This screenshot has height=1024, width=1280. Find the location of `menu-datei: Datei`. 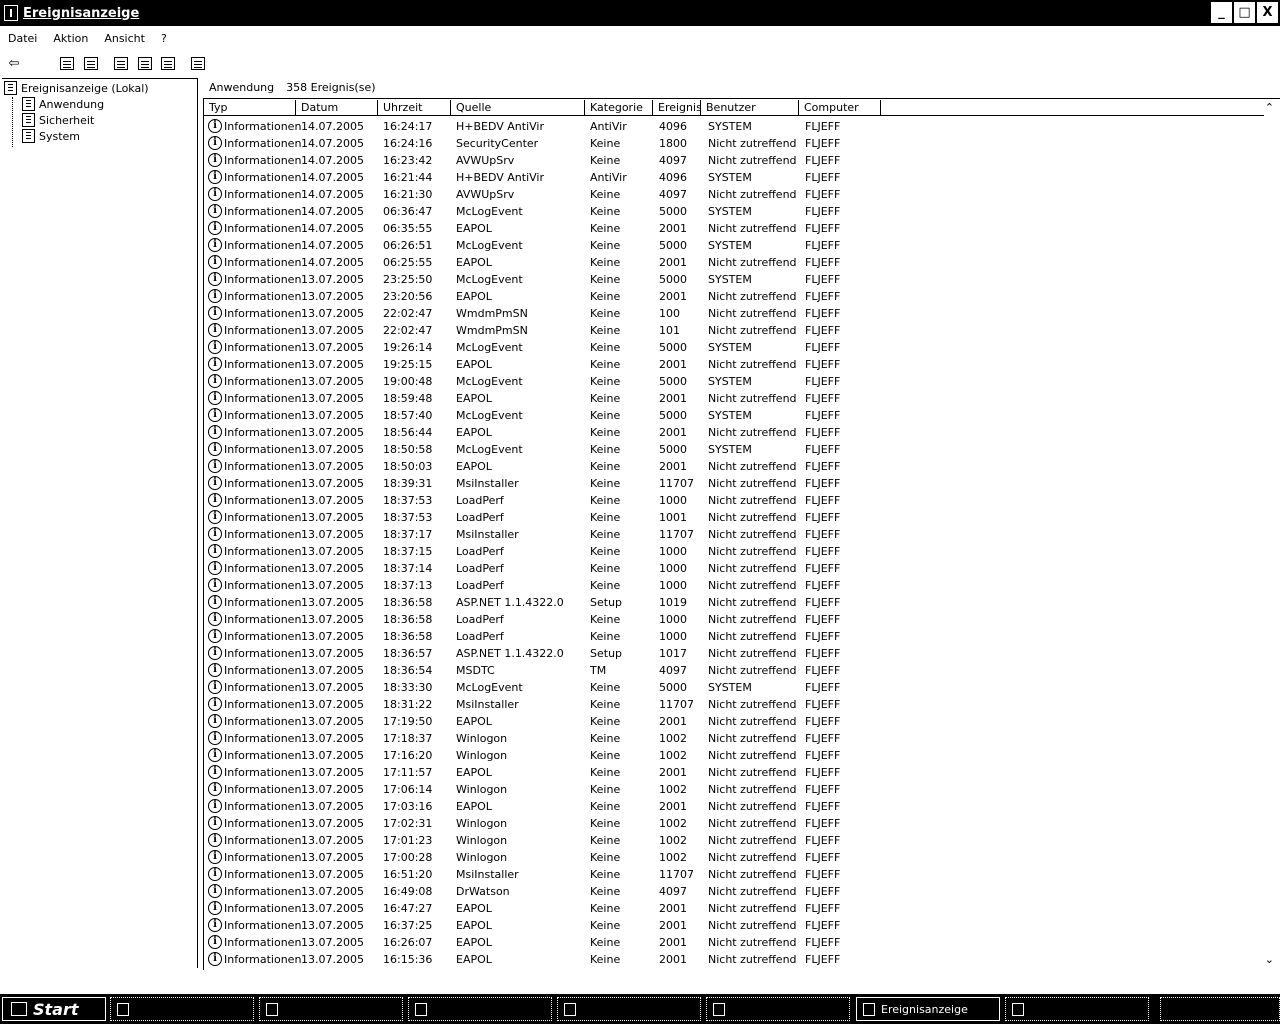

menu-datei: Datei is located at coordinates (22, 38).